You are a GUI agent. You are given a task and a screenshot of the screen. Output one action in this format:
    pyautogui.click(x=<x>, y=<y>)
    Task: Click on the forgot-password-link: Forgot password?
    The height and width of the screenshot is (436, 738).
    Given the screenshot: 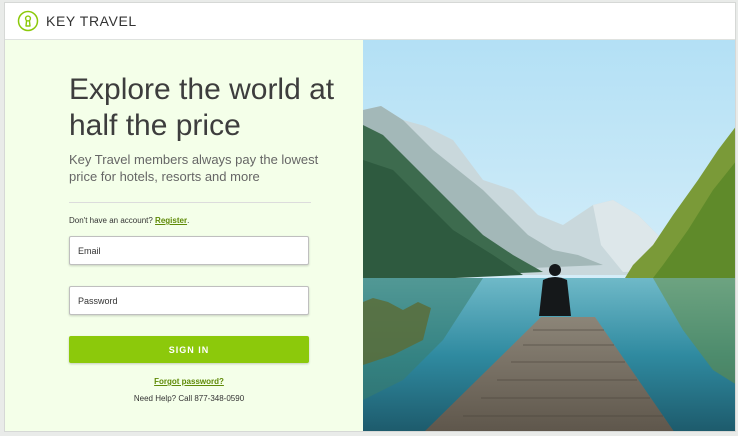 What is the action you would take?
    pyautogui.click(x=189, y=381)
    